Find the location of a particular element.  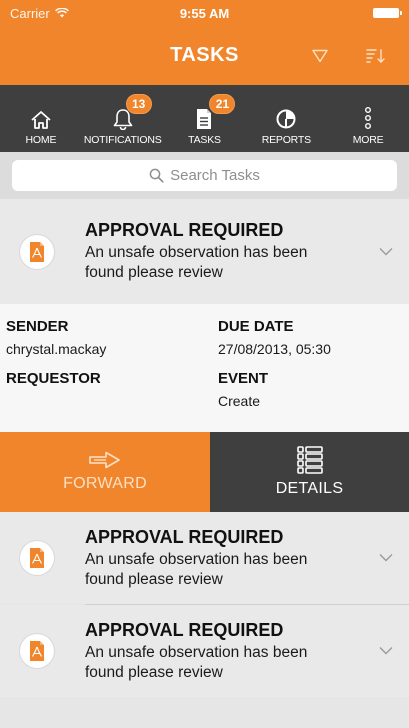

tasks-badge: 21 is located at coordinates (222, 104).